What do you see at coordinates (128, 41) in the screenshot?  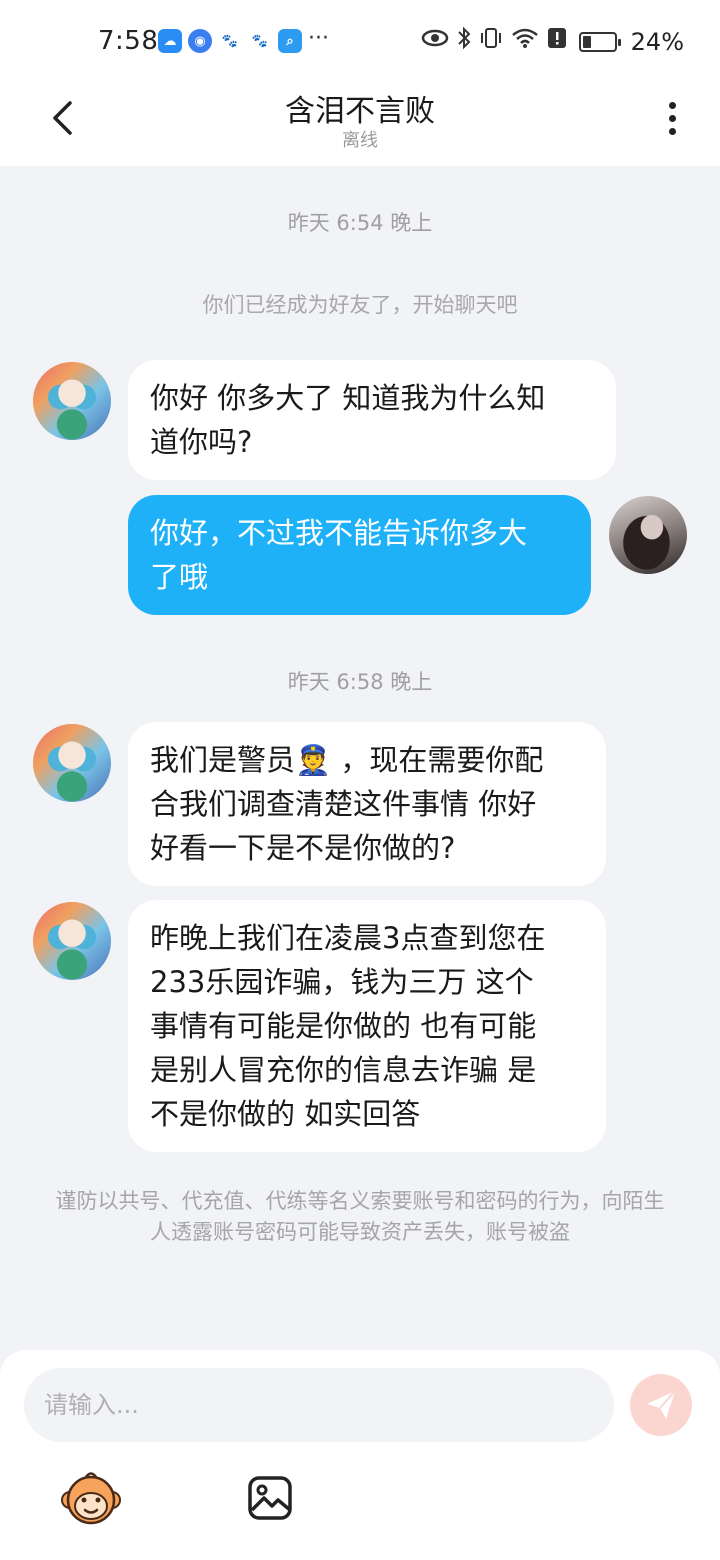 I see `status-time: 7:58` at bounding box center [128, 41].